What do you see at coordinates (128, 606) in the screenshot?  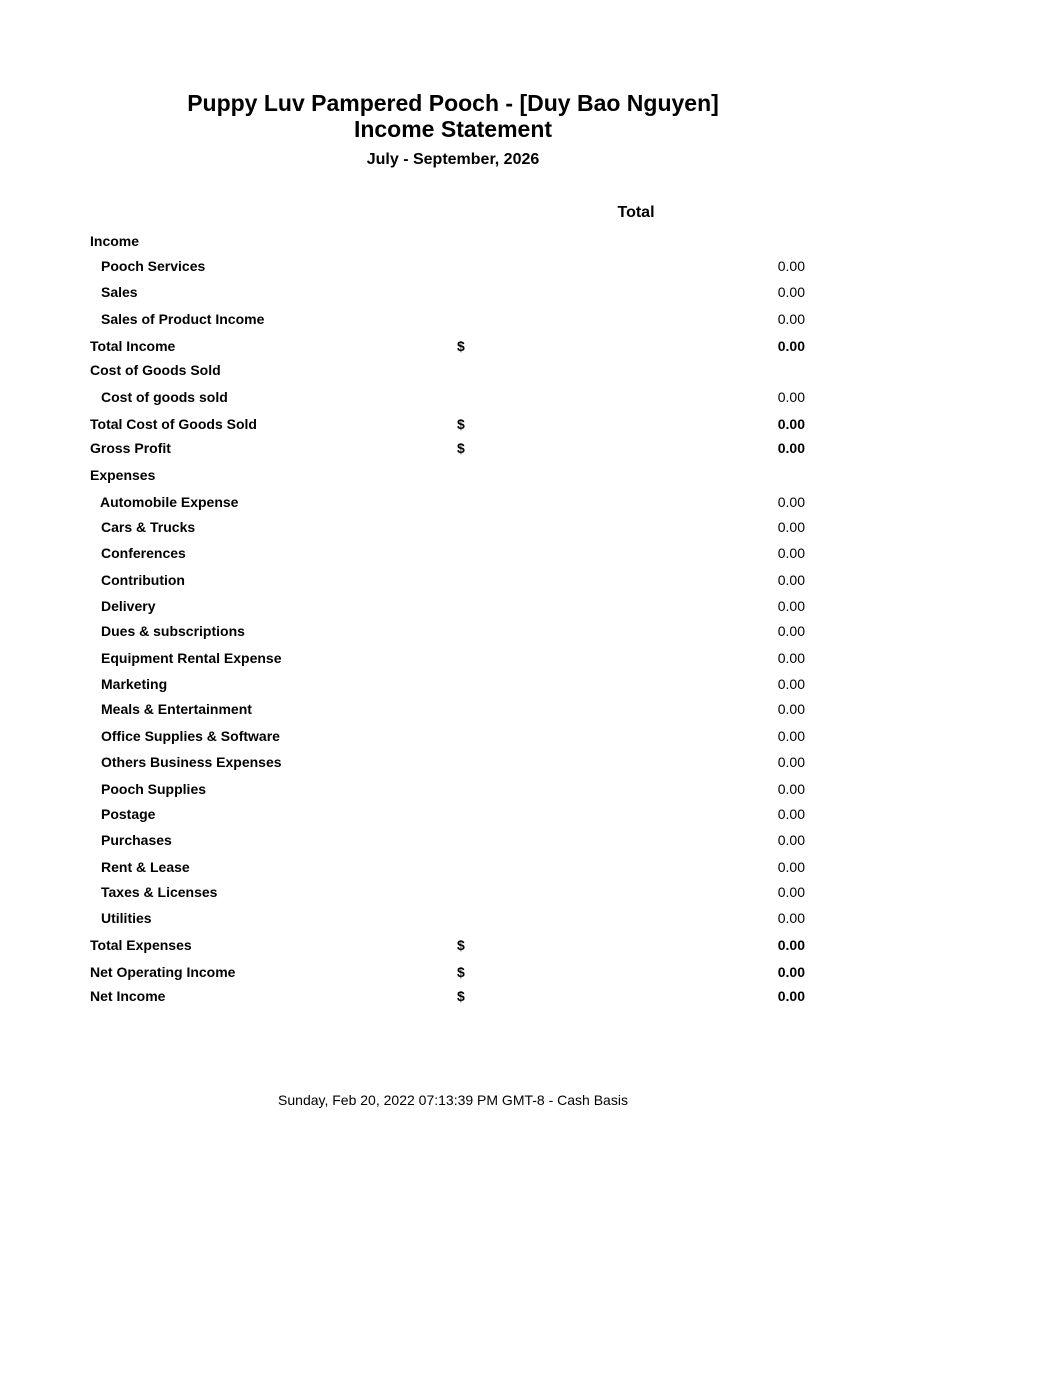 I see `row-label: Delivery` at bounding box center [128, 606].